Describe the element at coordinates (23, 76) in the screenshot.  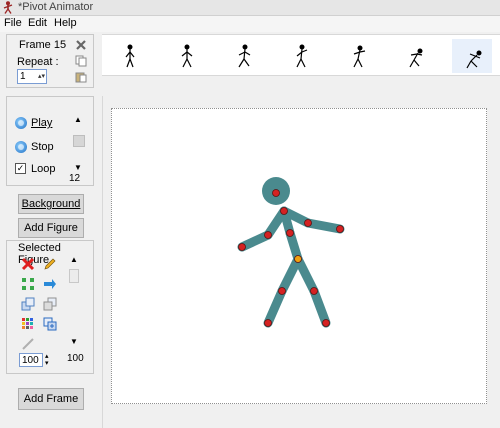
I see `repeat-value: 1` at that location.